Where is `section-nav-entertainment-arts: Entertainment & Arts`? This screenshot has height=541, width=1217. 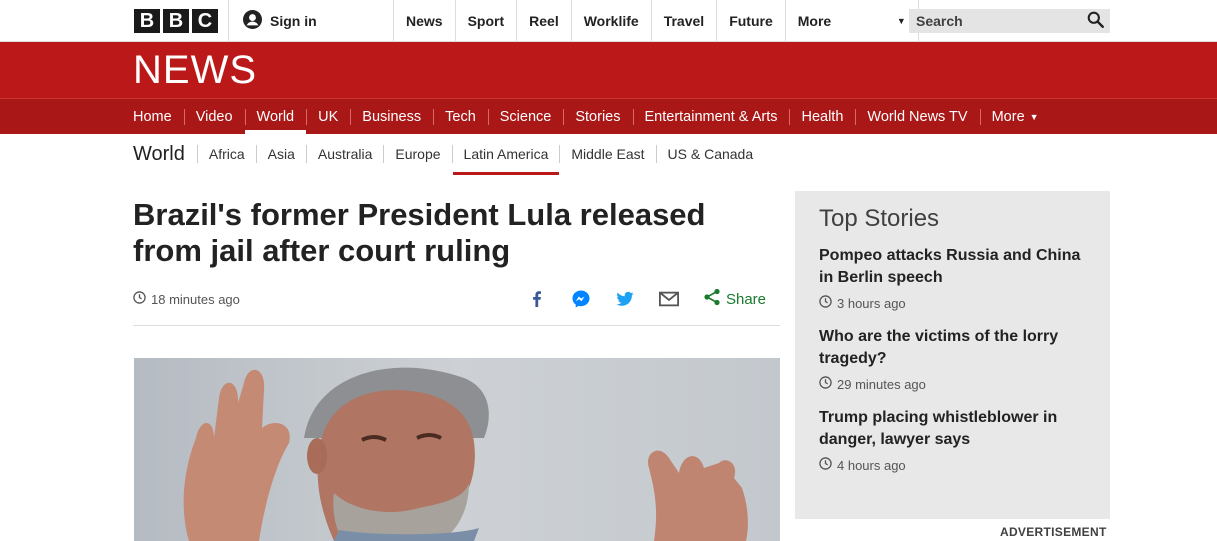 section-nav-entertainment-arts: Entertainment & Arts is located at coordinates (711, 116).